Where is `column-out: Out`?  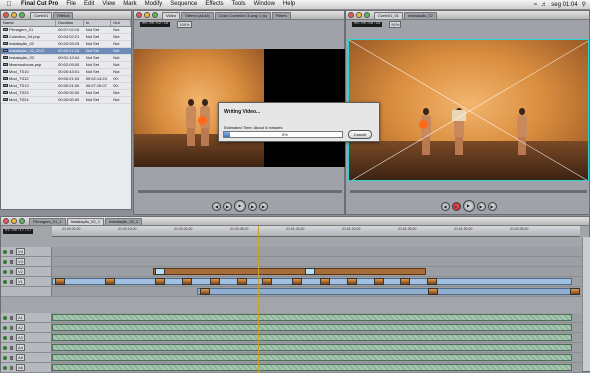
column-out: Out is located at coordinates (121, 23).